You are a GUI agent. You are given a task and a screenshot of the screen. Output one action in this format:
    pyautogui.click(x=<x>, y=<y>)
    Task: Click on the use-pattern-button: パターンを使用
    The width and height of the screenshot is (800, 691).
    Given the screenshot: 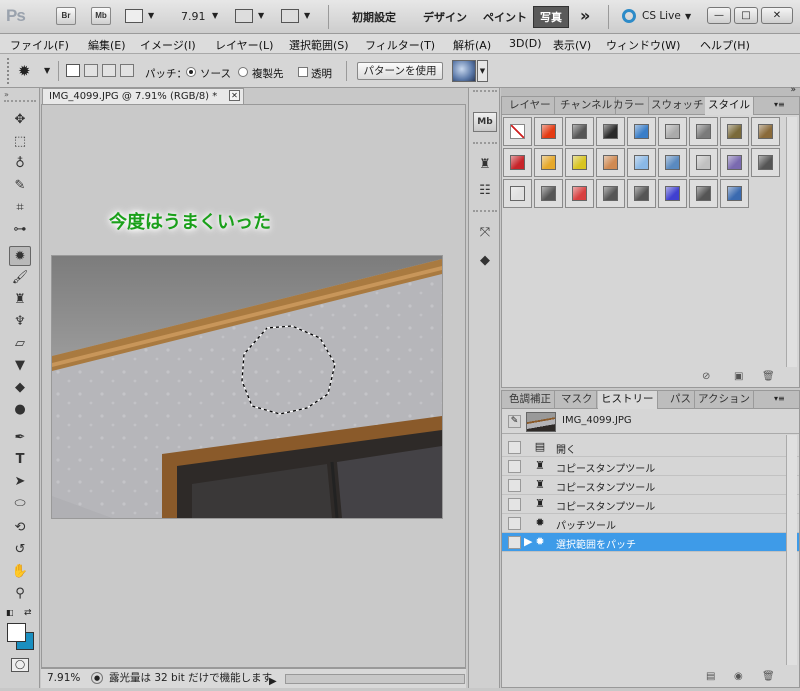 What is the action you would take?
    pyautogui.click(x=400, y=71)
    